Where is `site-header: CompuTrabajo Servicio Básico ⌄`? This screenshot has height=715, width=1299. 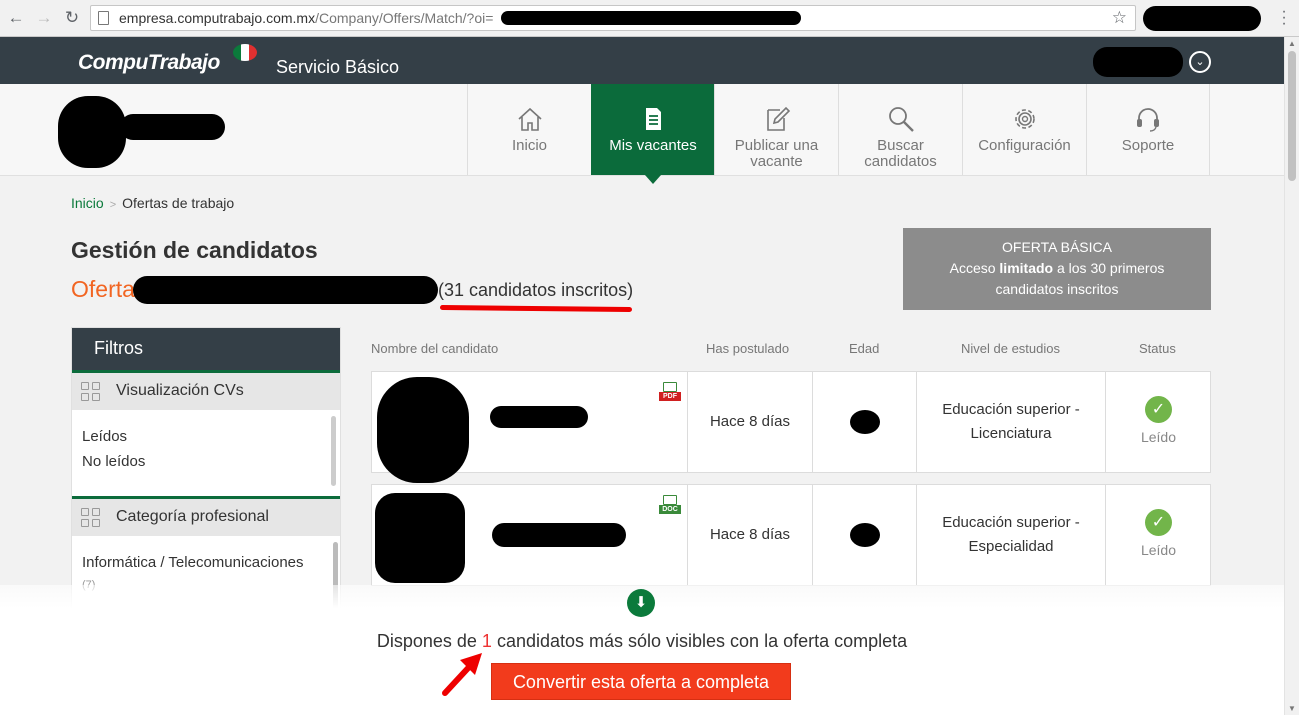 site-header: CompuTrabajo Servicio Básico ⌄ is located at coordinates (642, 60).